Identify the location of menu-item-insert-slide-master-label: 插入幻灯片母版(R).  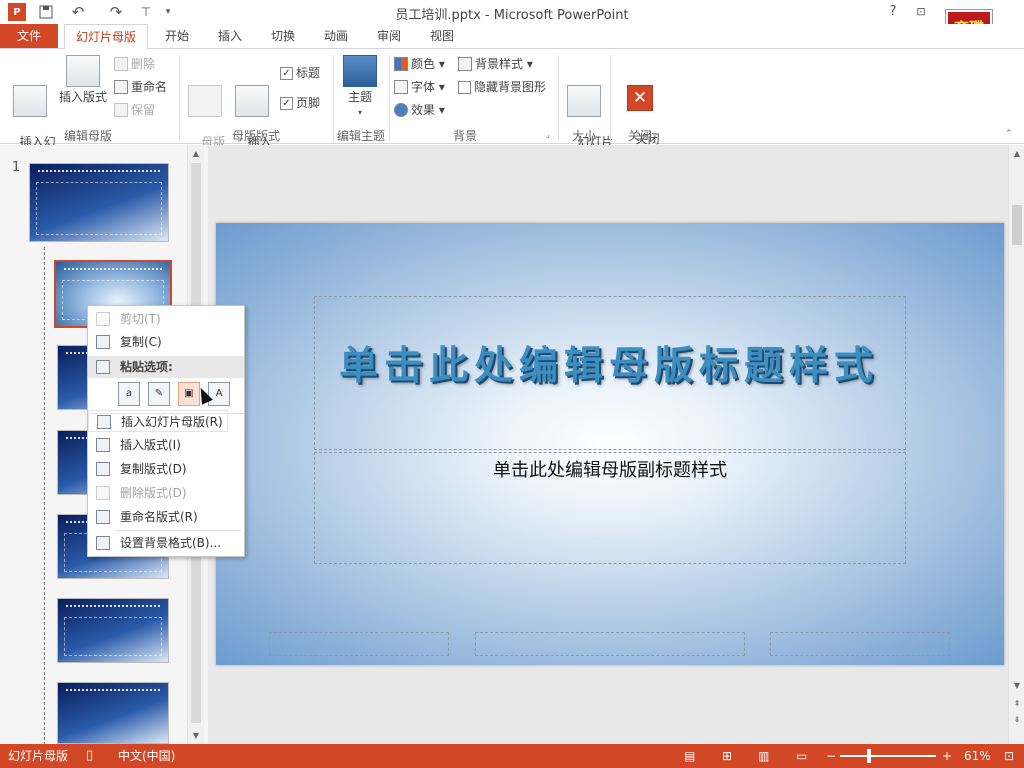
(172, 422).